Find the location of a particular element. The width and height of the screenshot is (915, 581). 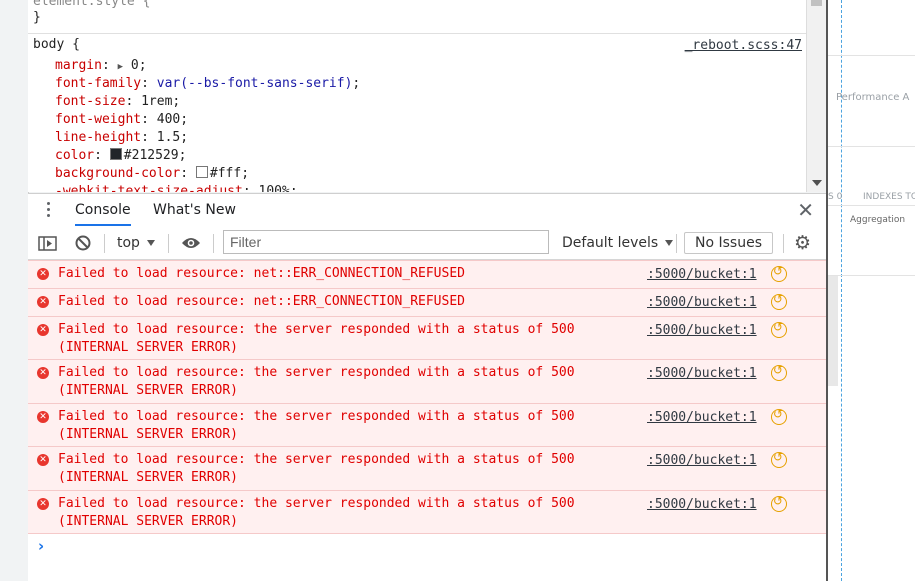

prop-name: font-weight is located at coordinates (98, 119).